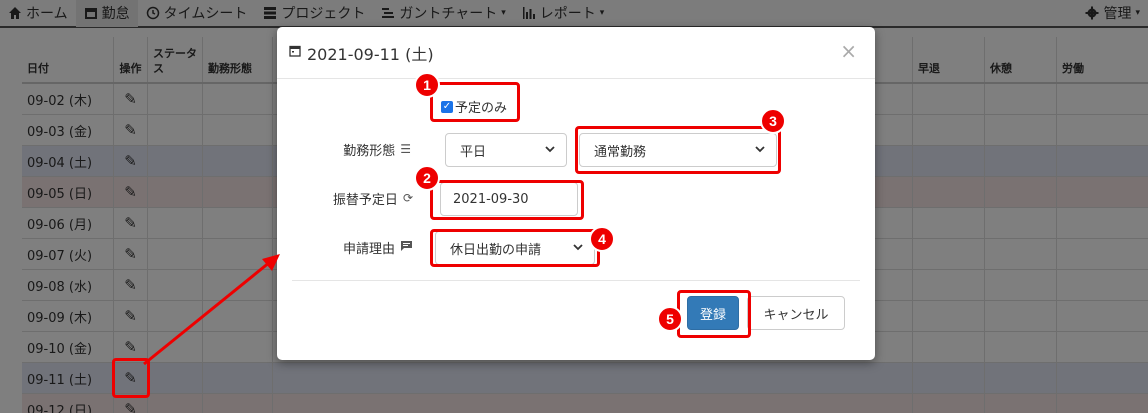 The width and height of the screenshot is (1148, 413). Describe the element at coordinates (475, 102) in the screenshot. I see `highlight-plan-only` at that location.